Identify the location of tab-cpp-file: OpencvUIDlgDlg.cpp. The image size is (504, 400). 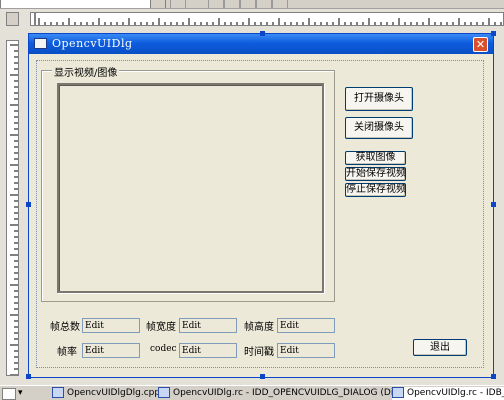
(106, 393).